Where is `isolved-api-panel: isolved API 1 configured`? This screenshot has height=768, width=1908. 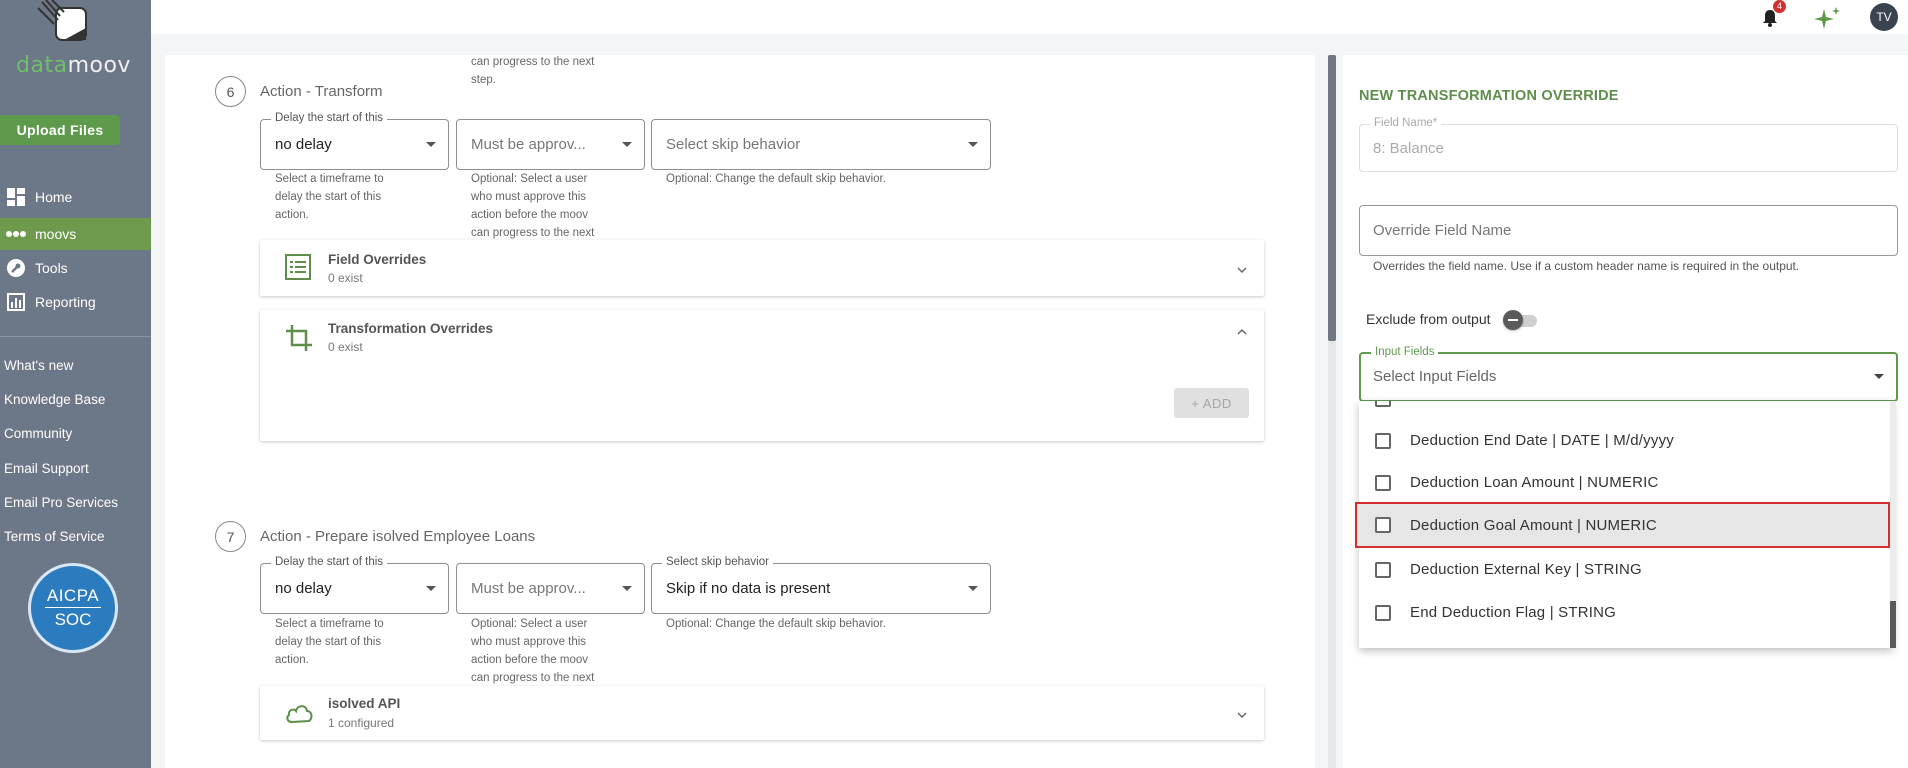 isolved-api-panel: isolved API 1 configured is located at coordinates (762, 713).